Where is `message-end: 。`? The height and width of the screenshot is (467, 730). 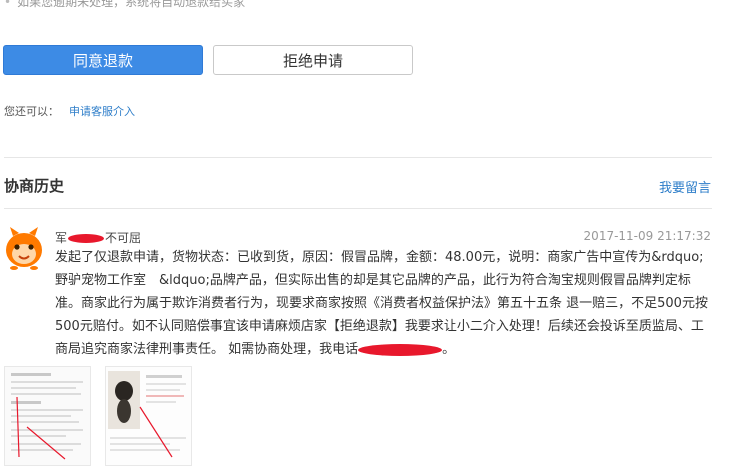 message-end: 。 is located at coordinates (449, 349).